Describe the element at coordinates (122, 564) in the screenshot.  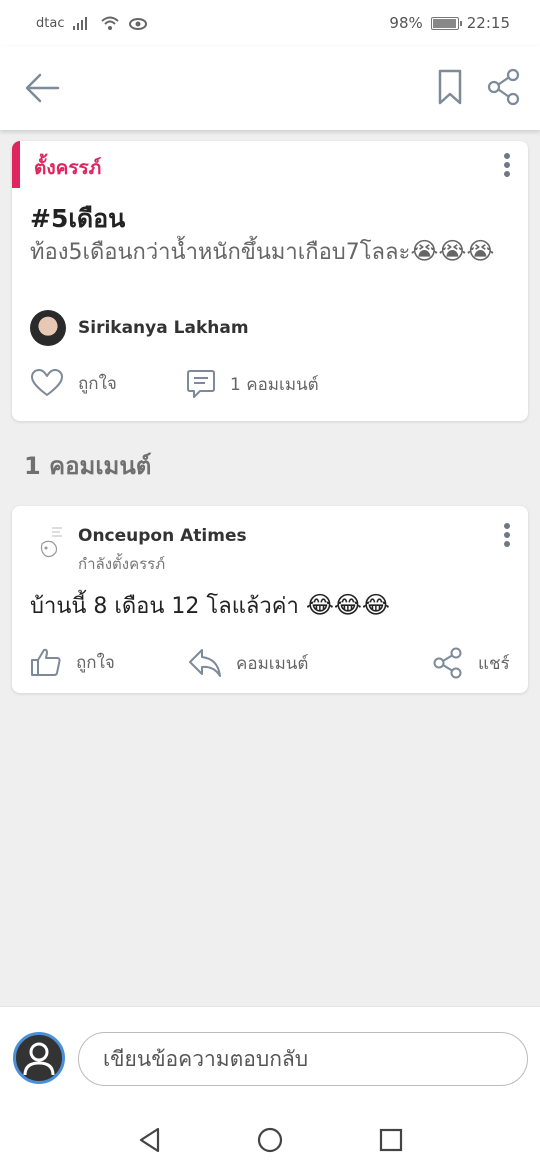
I see `commenter-status: กำลังตั้งครรภ์` at that location.